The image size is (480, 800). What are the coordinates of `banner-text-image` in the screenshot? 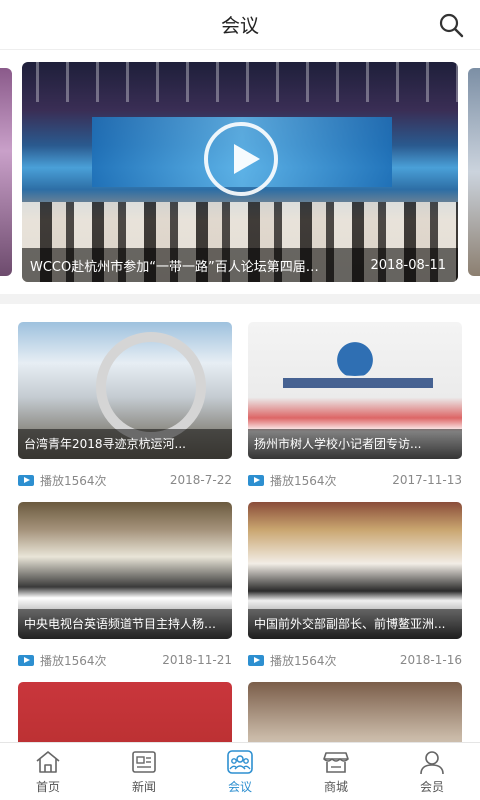 It's located at (358, 383).